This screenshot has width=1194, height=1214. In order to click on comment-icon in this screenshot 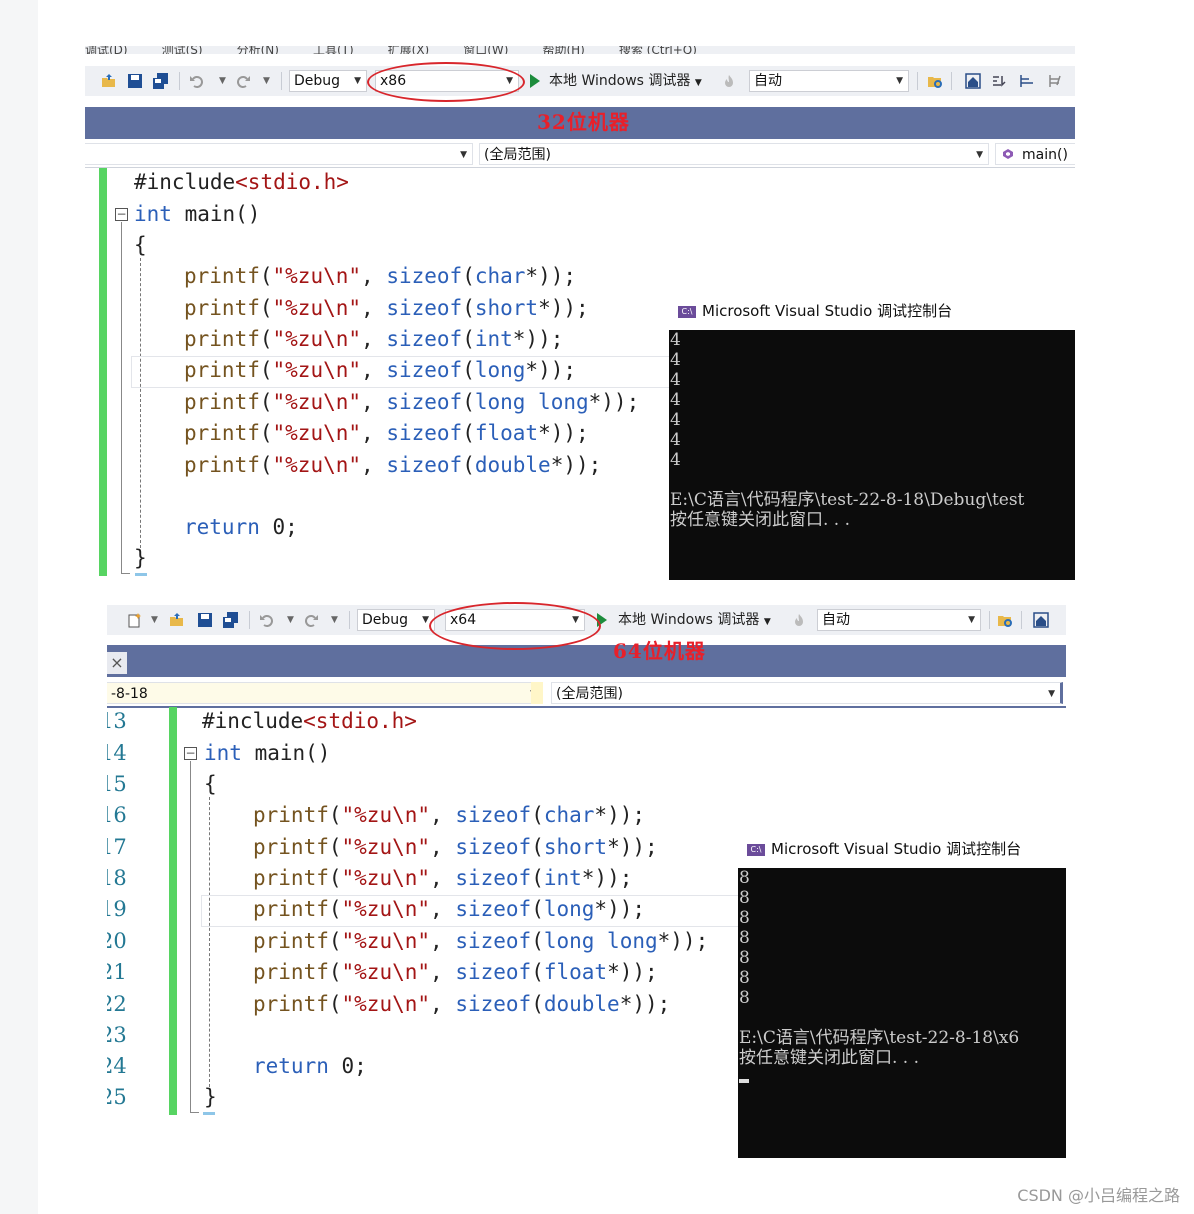, I will do `click(1027, 81)`.